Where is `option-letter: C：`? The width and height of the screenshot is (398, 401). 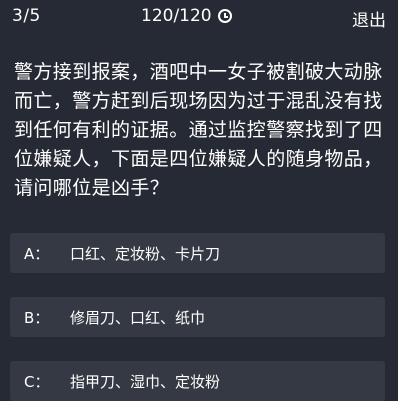 option-letter: C： is located at coordinates (37, 381).